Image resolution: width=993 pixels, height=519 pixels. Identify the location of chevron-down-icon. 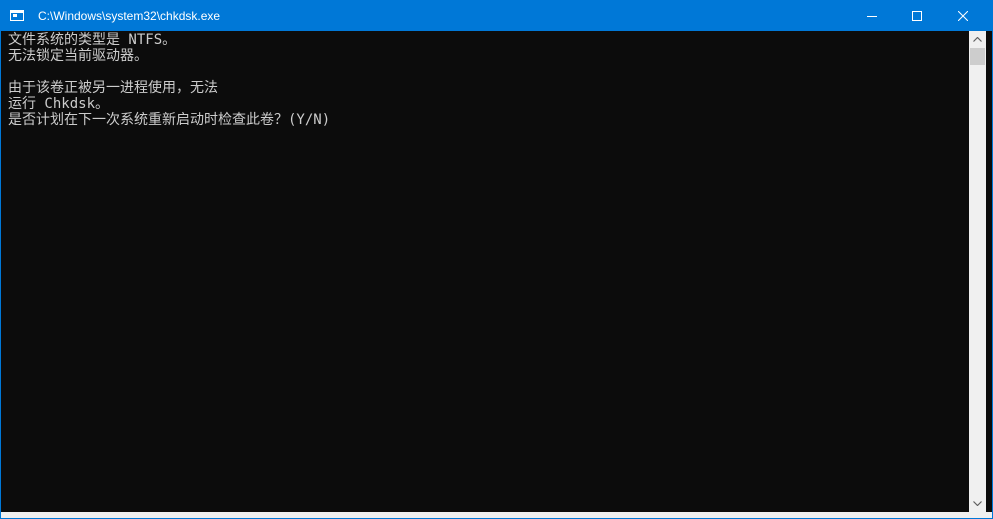
(977, 503).